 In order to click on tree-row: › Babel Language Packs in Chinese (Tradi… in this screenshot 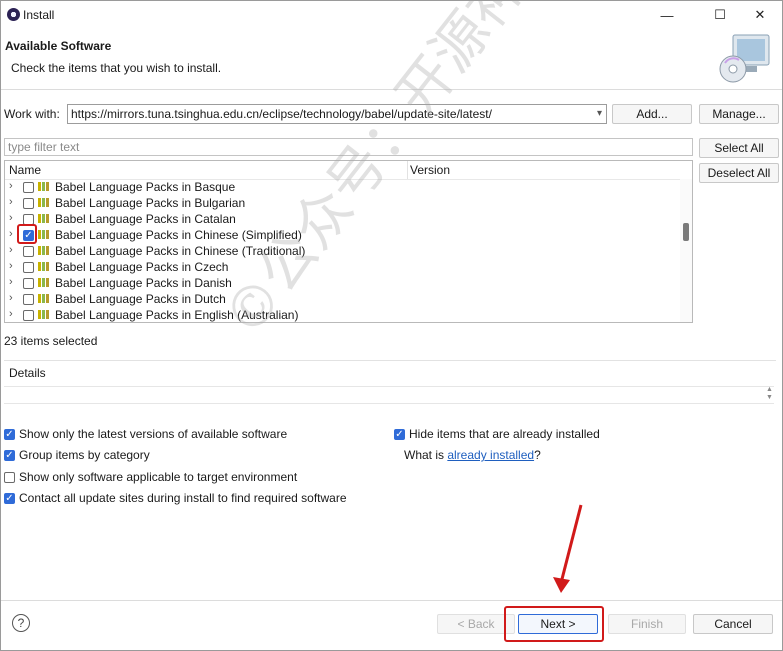, I will do `click(342, 251)`.